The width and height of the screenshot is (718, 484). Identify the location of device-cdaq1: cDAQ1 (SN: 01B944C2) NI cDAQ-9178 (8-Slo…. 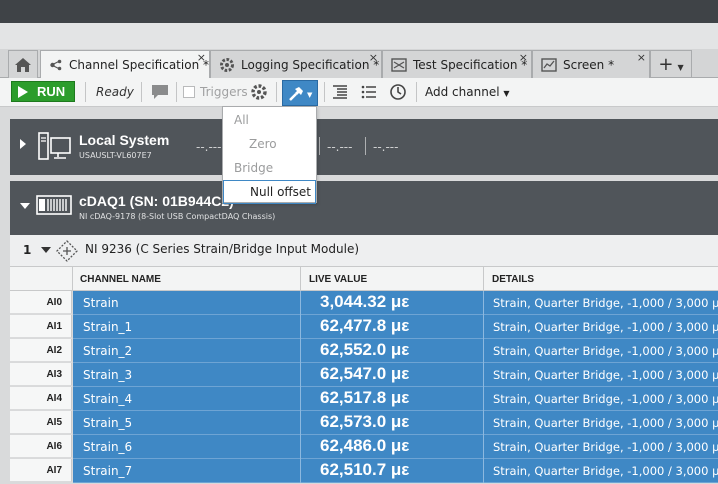
(364, 208).